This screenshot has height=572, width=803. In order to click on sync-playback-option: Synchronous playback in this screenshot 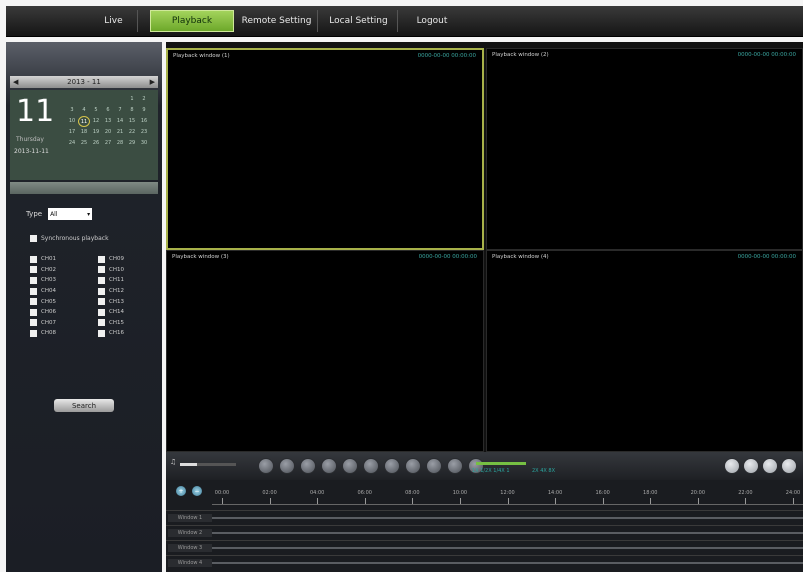, I will do `click(69, 238)`.